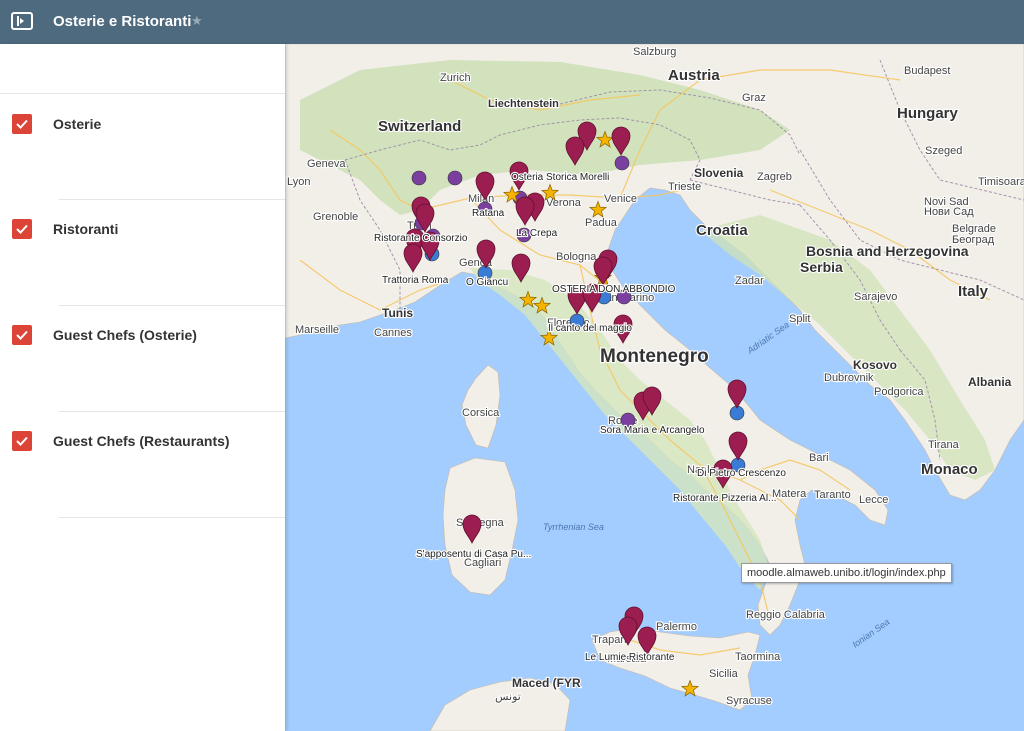  What do you see at coordinates (421, 238) in the screenshot?
I see `venue-label: Ristorante Consorzio` at bounding box center [421, 238].